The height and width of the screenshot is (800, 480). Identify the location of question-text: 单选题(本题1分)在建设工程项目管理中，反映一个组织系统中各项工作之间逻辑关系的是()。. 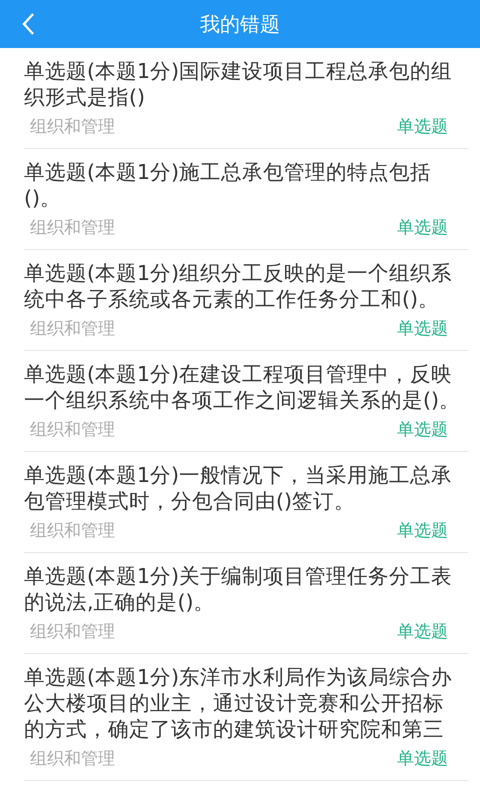
(244, 387).